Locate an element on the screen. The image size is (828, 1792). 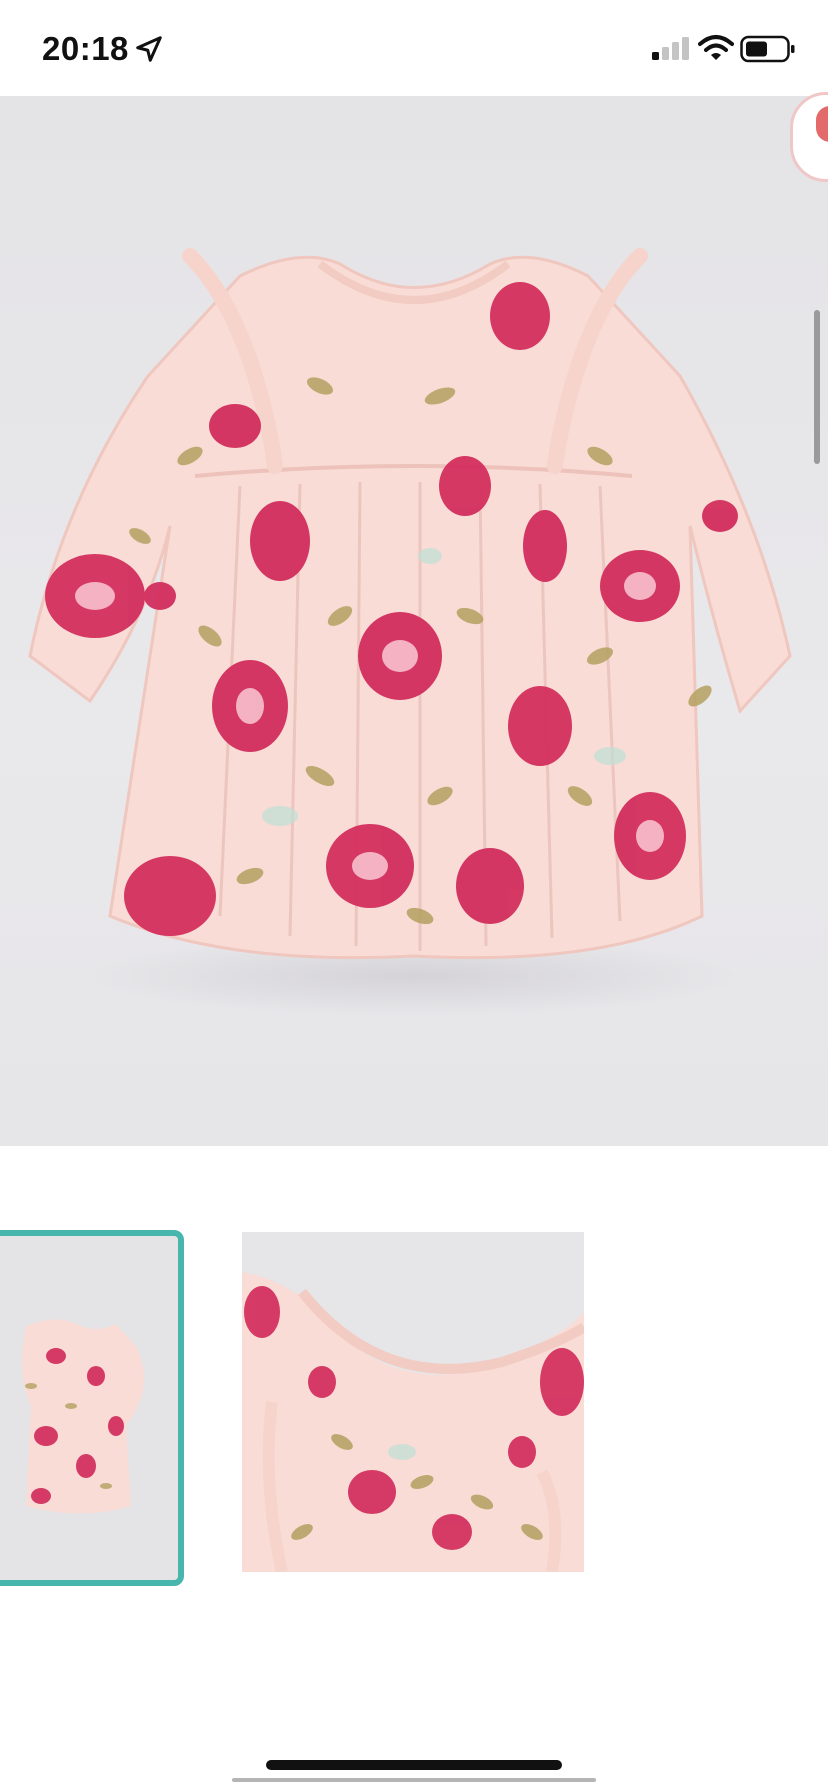
status-bar: 20:18 is located at coordinates (414, 48).